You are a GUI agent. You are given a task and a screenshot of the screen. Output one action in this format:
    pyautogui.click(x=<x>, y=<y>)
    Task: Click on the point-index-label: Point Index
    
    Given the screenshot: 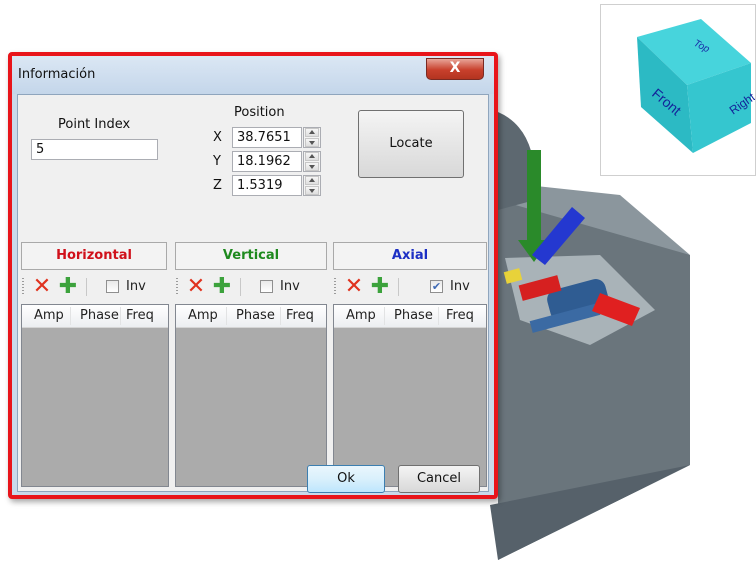 What is the action you would take?
    pyautogui.click(x=94, y=124)
    